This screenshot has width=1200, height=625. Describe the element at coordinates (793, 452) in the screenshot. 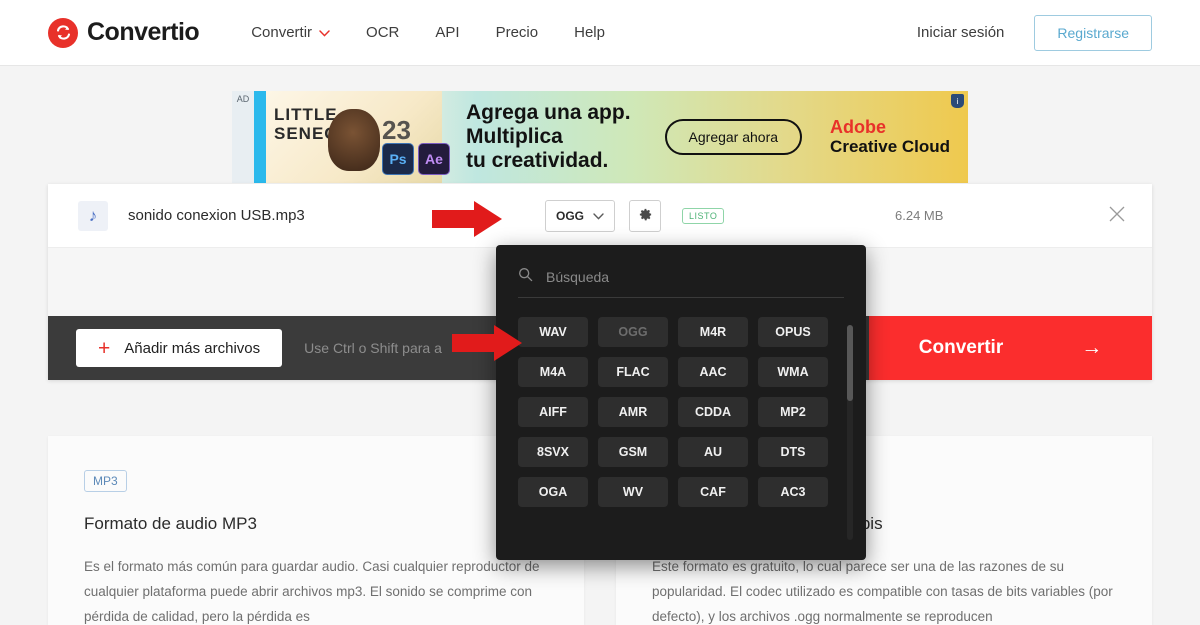

I see `format-option-dts: DTS` at that location.